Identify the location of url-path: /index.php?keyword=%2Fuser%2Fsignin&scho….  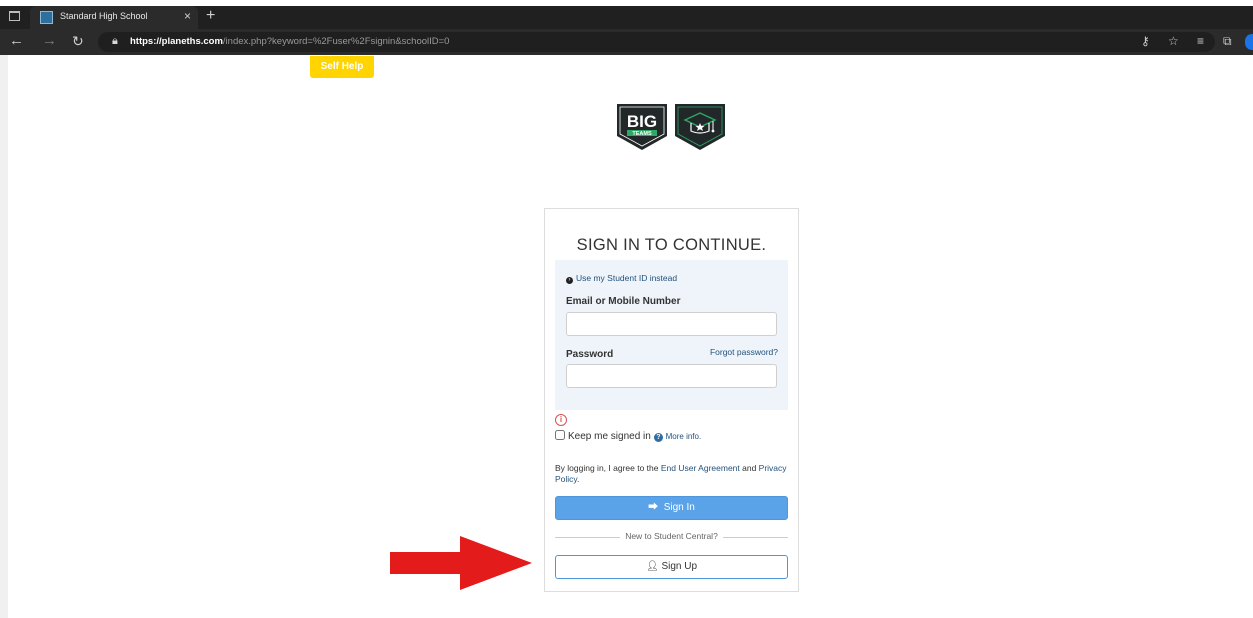
(336, 41).